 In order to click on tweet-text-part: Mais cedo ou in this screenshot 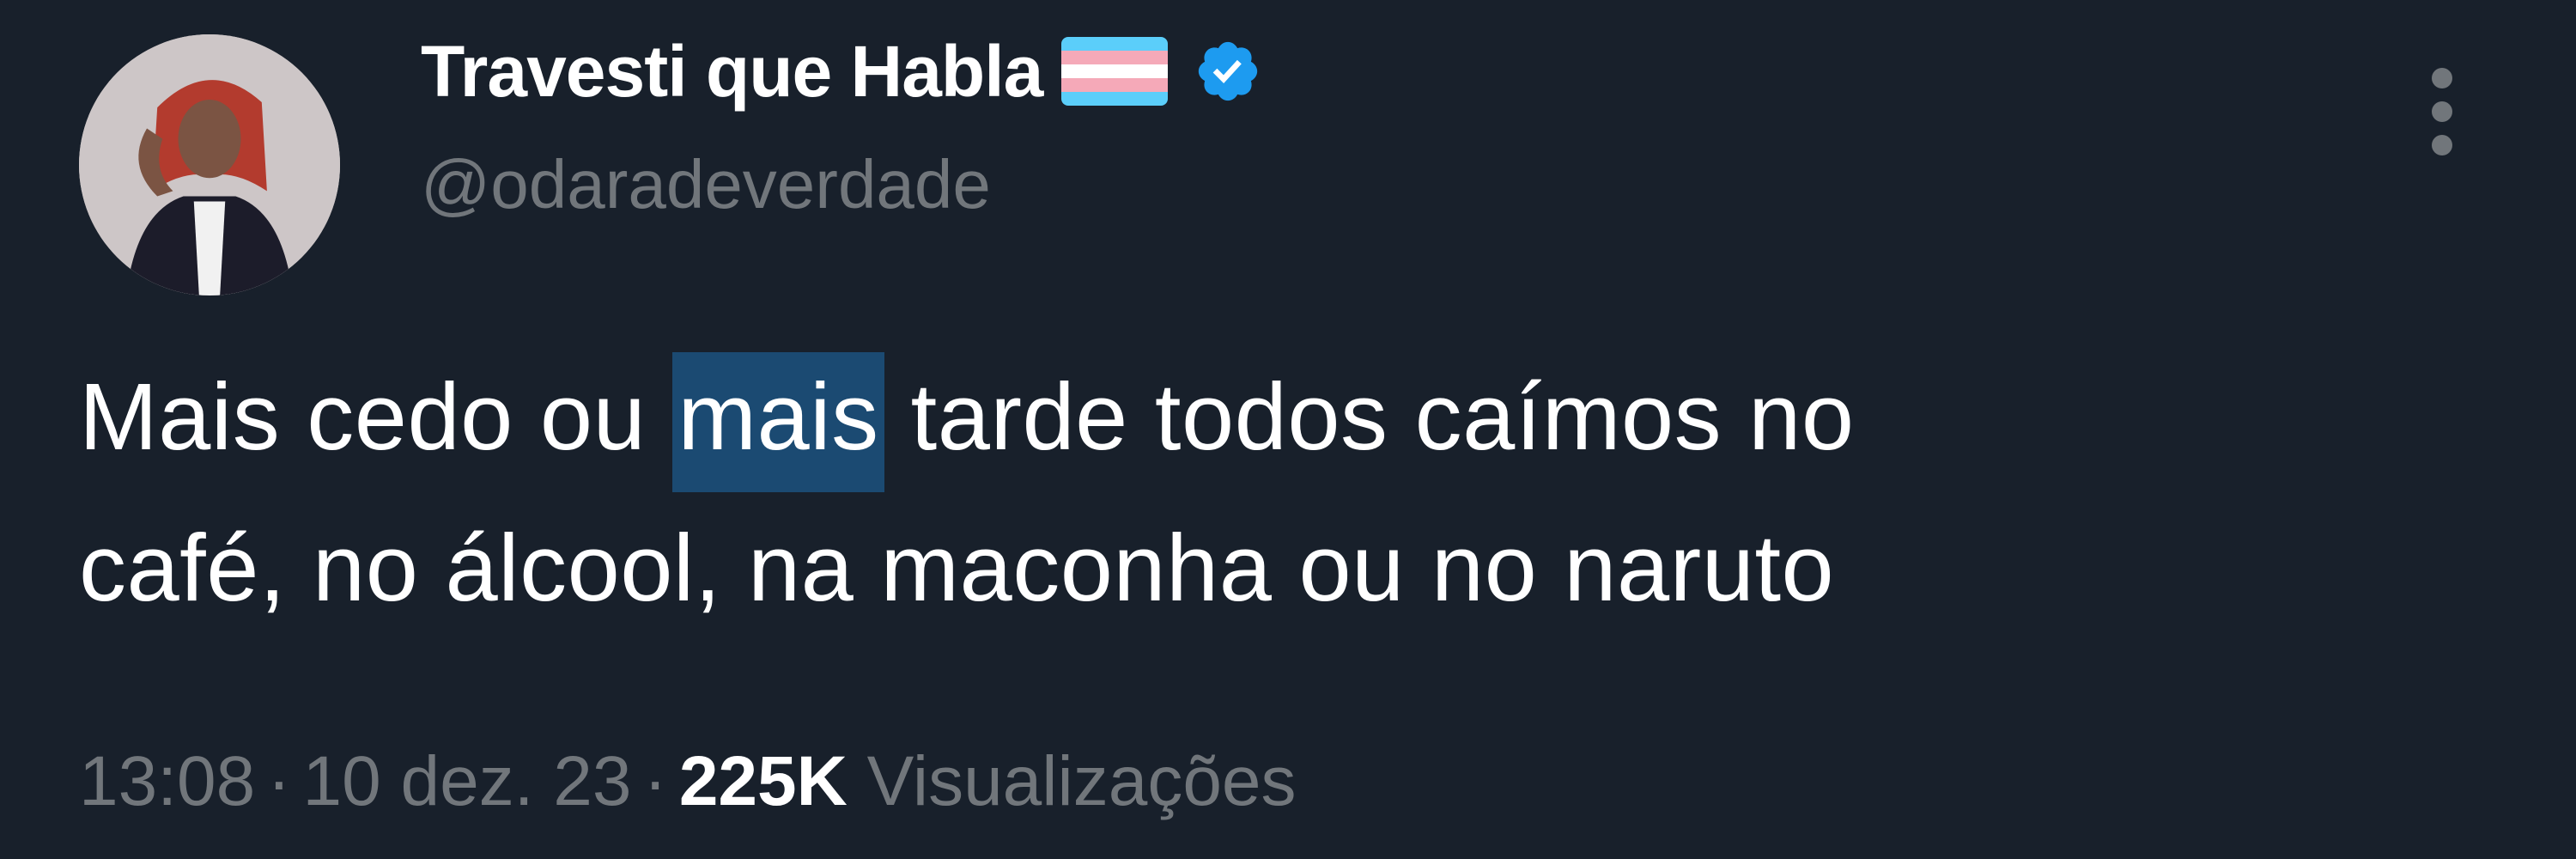, I will do `click(376, 417)`.